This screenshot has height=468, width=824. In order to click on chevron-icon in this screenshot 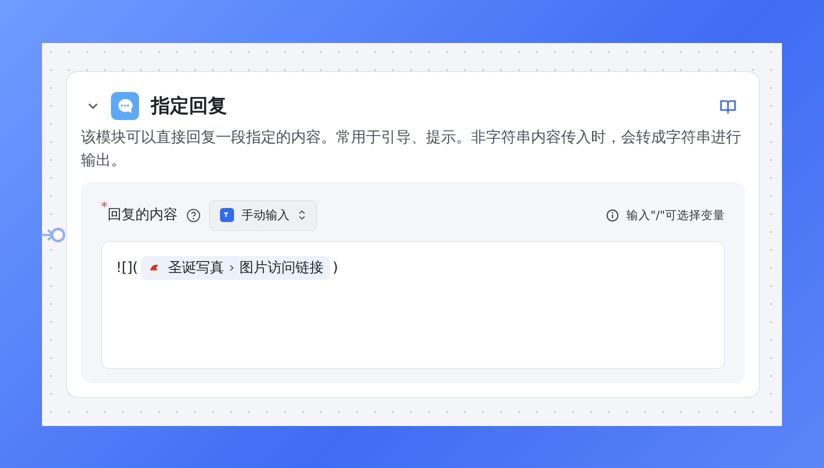, I will do `click(93, 106)`.